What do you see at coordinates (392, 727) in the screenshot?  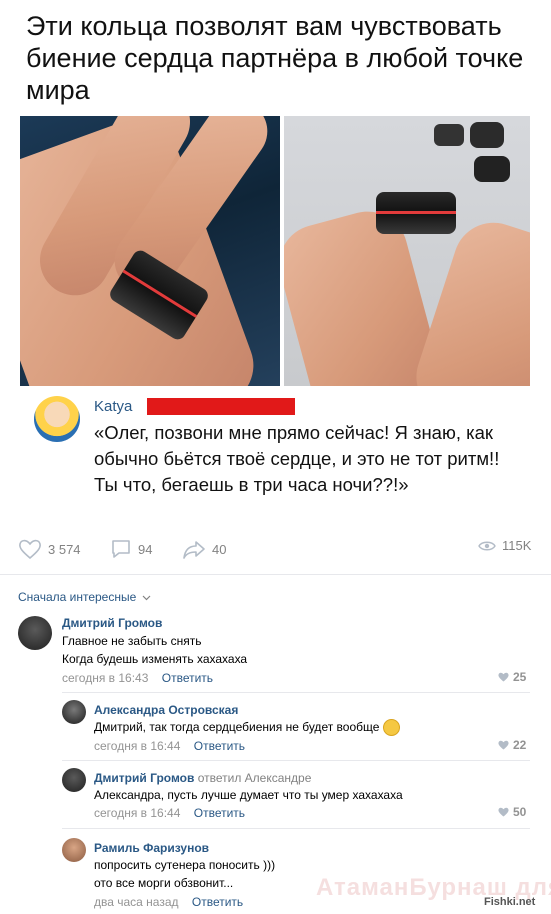 I see `thinking-emoji-icon` at bounding box center [392, 727].